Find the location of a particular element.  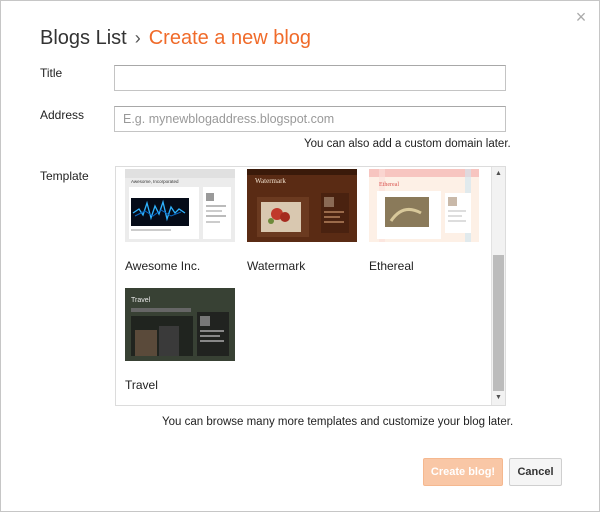

page-title: Blogs List › Create a new blog is located at coordinates (175, 38).